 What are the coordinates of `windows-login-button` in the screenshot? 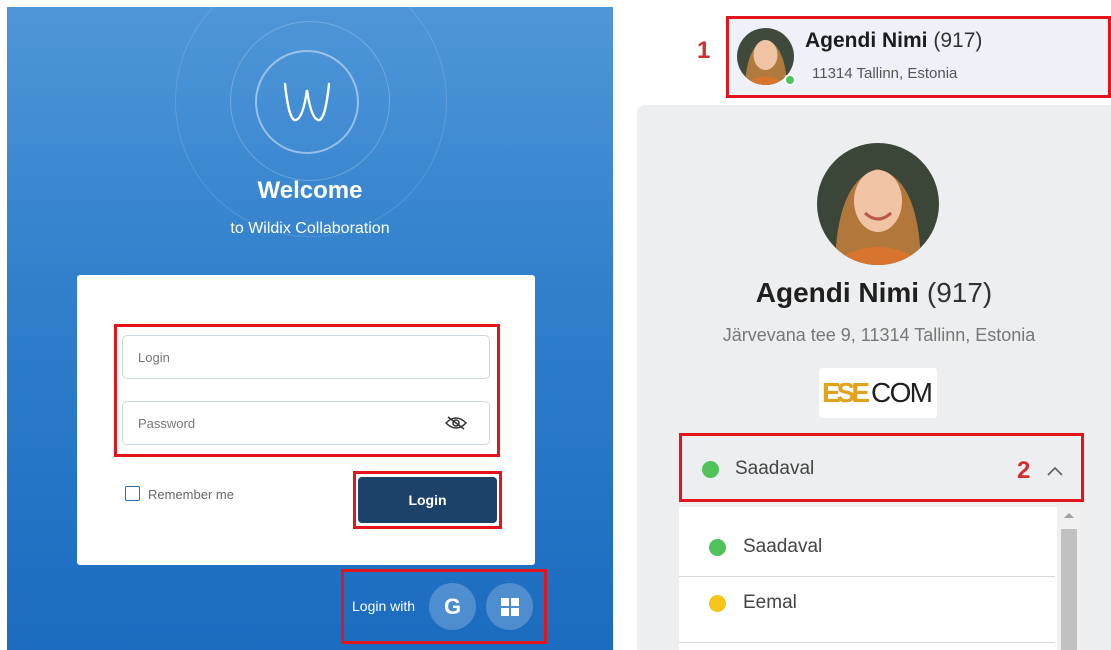 It's located at (509, 606).